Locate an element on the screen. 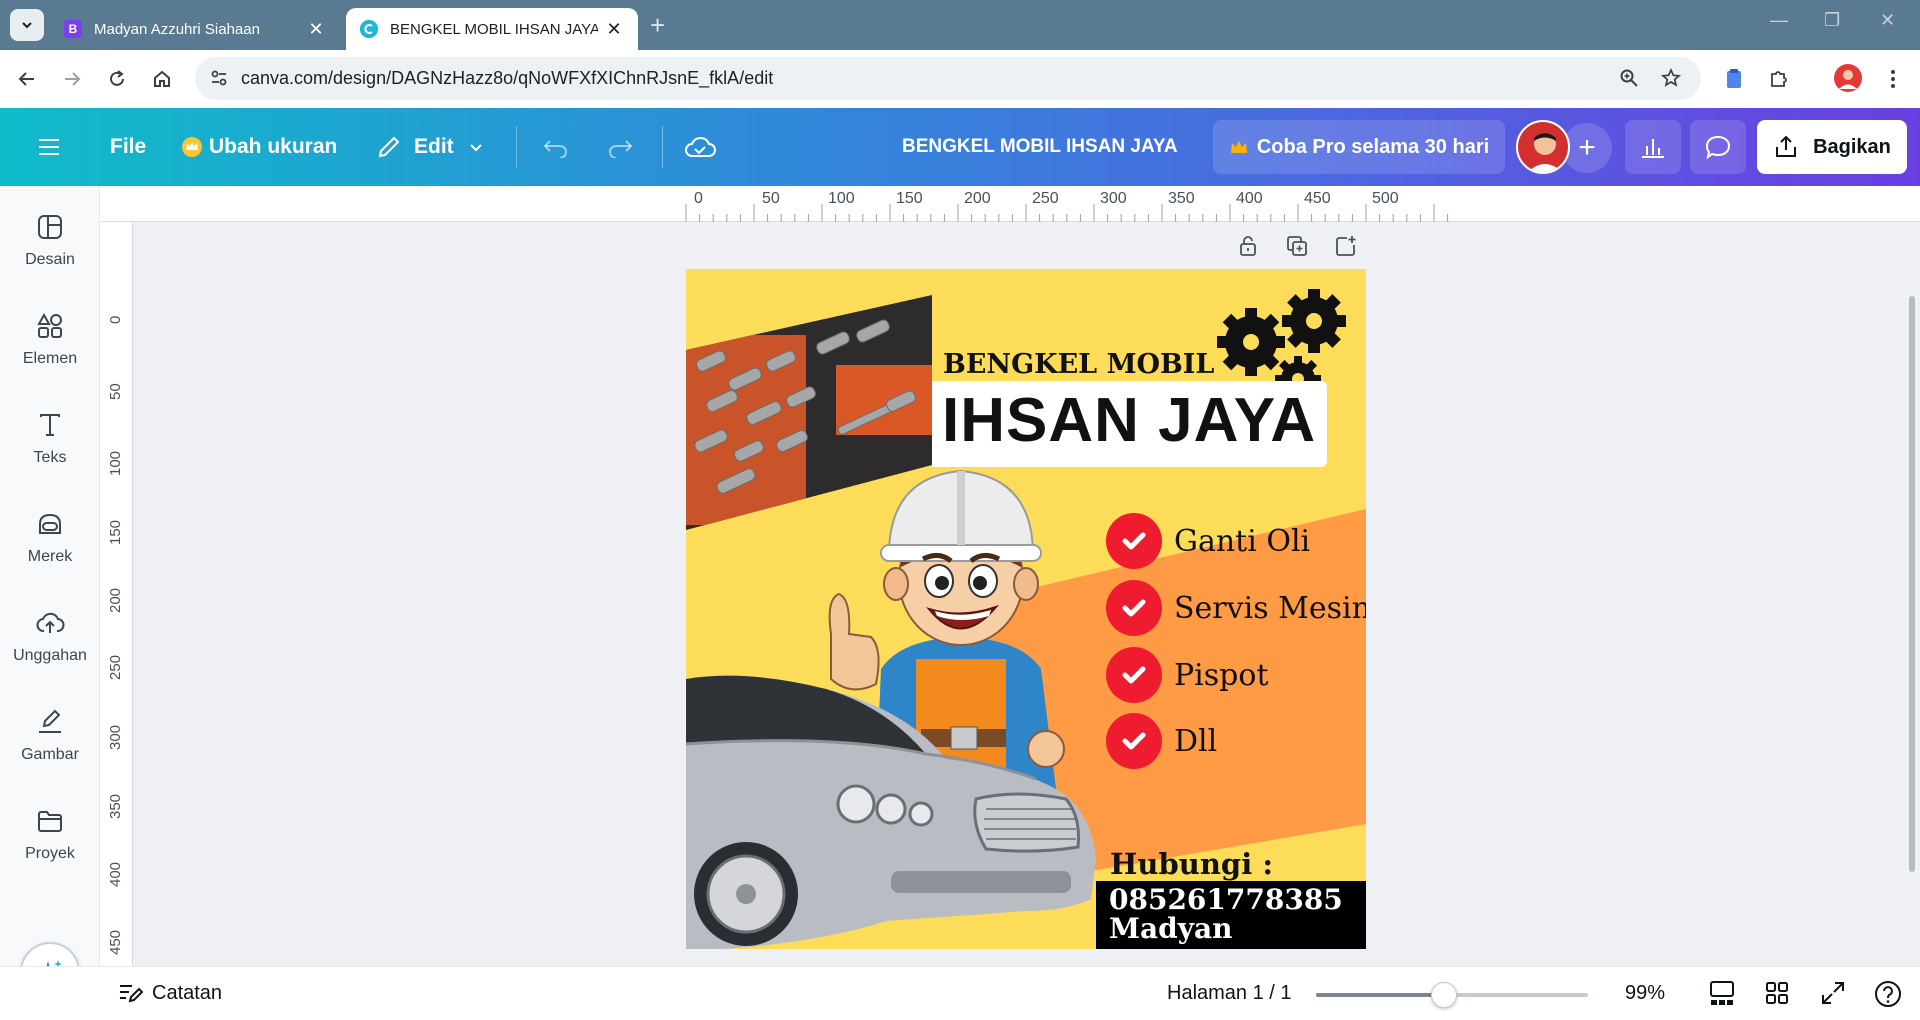  browser-menu-icon is located at coordinates (1893, 81).